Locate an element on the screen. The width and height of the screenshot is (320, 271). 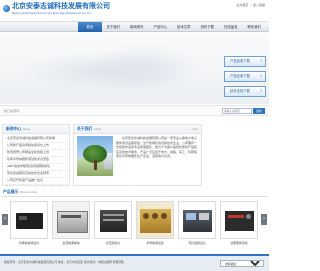
search-strip: 热门关键词： 搜索 is located at coordinates (134, 110).